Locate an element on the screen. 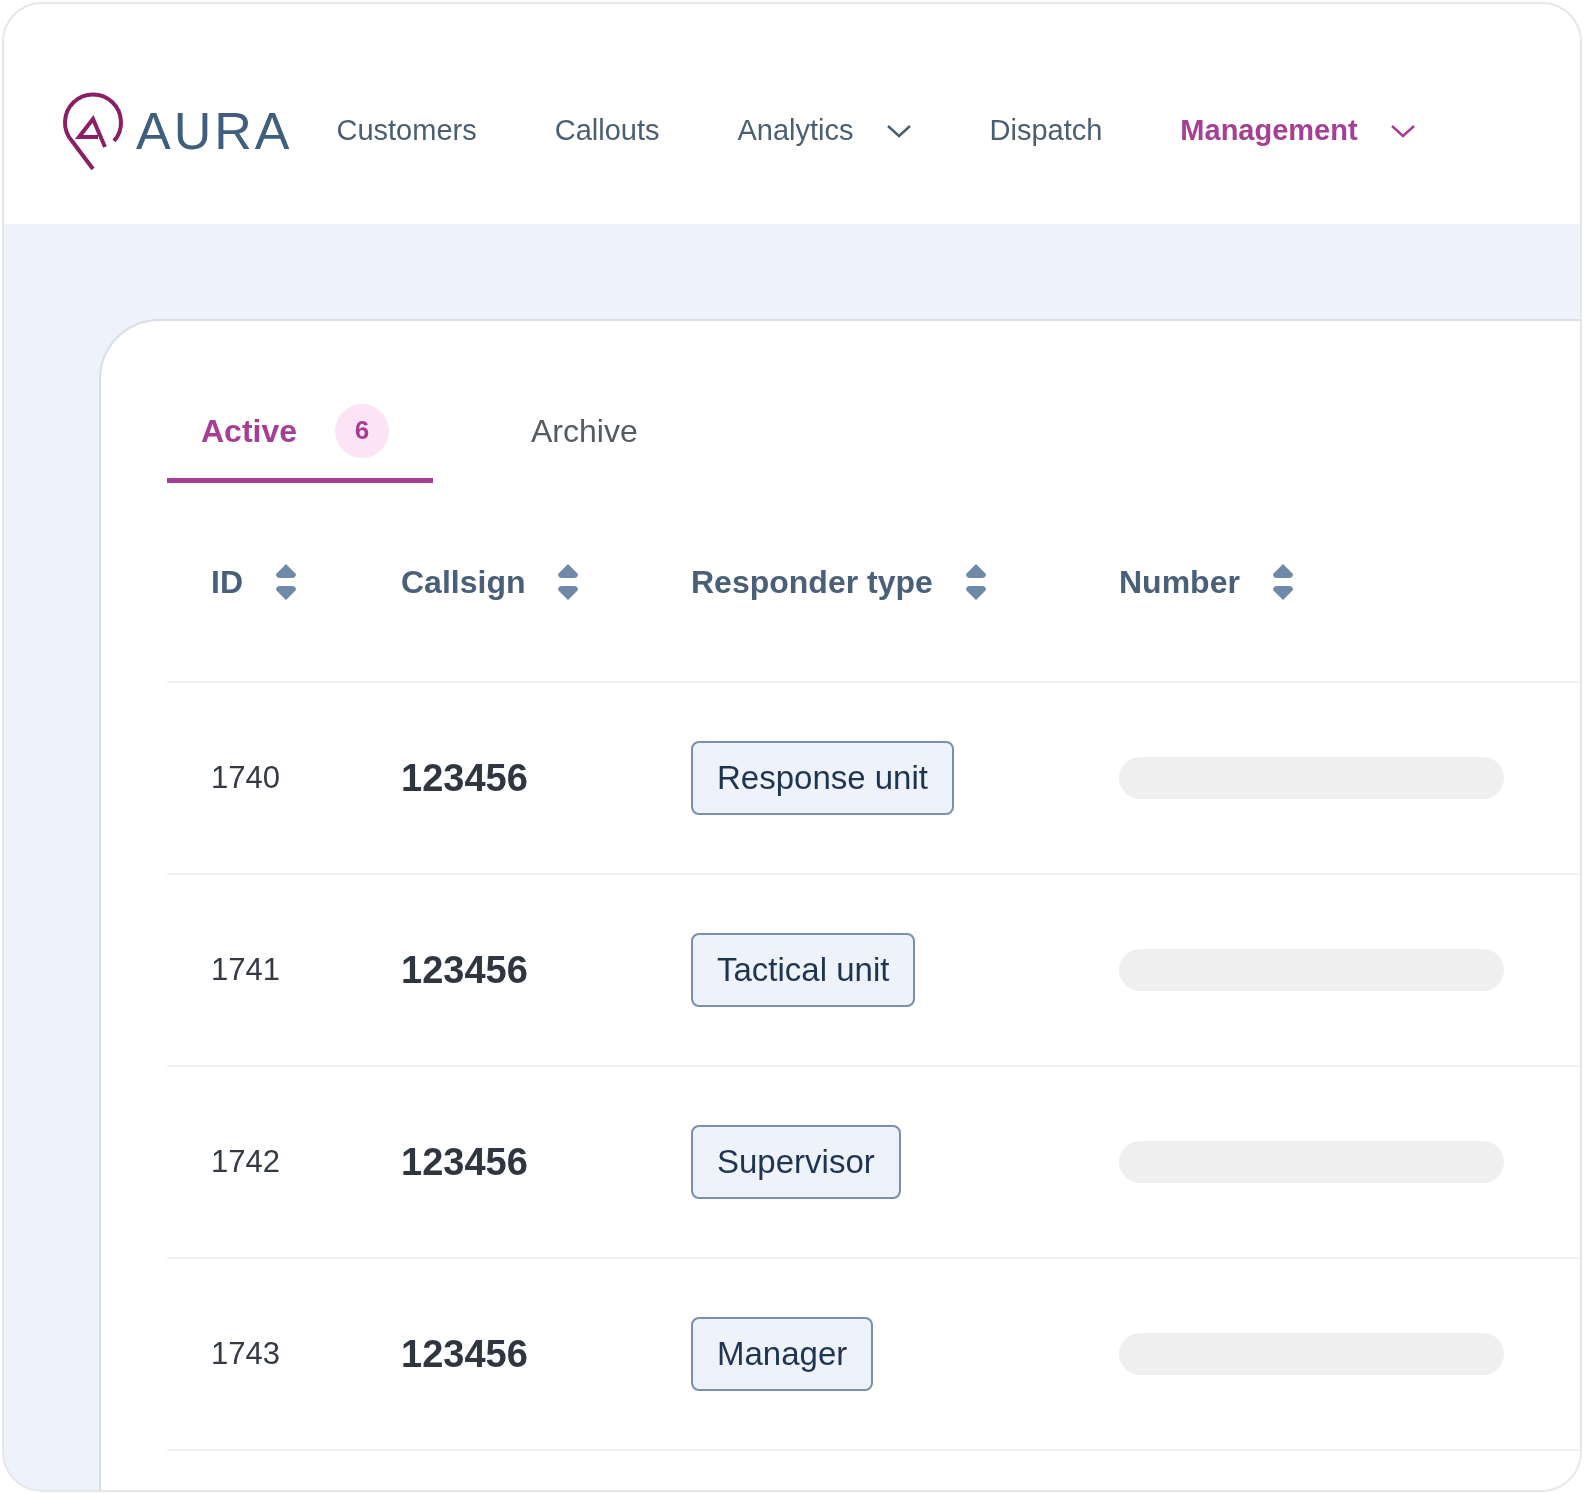 The height and width of the screenshot is (1494, 1584). responder-type-tag: Response unit is located at coordinates (822, 778).